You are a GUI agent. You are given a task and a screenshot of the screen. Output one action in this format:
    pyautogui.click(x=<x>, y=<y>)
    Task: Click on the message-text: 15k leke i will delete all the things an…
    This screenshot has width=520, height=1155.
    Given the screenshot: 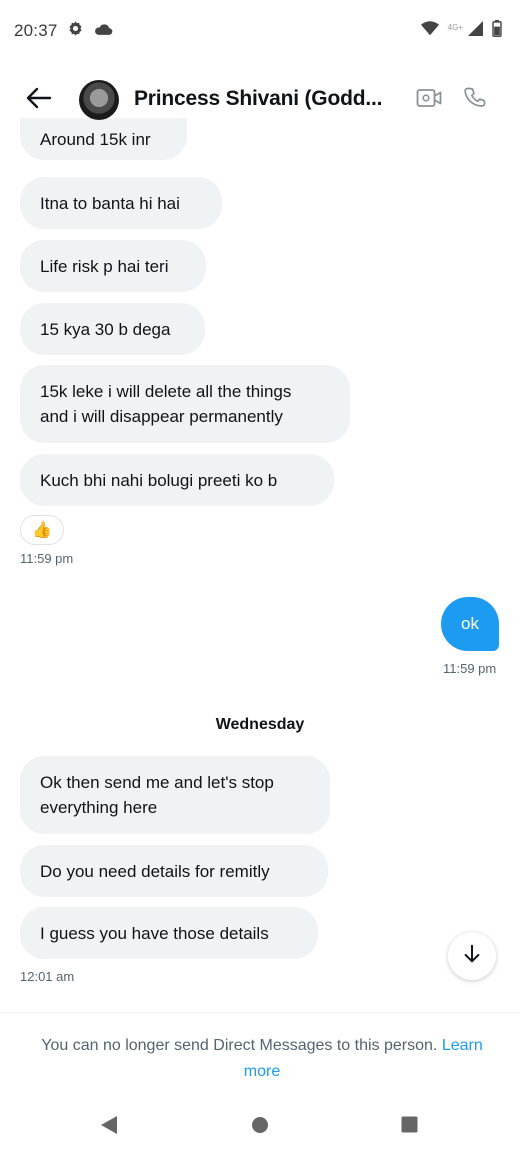 What is the action you would take?
    pyautogui.click(x=166, y=404)
    